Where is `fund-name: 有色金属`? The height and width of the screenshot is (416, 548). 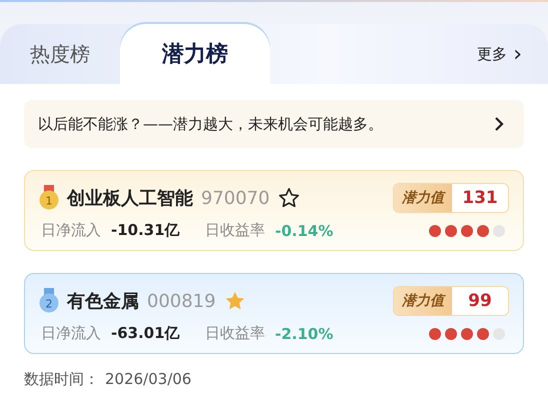 fund-name: 有色金属 is located at coordinates (103, 301).